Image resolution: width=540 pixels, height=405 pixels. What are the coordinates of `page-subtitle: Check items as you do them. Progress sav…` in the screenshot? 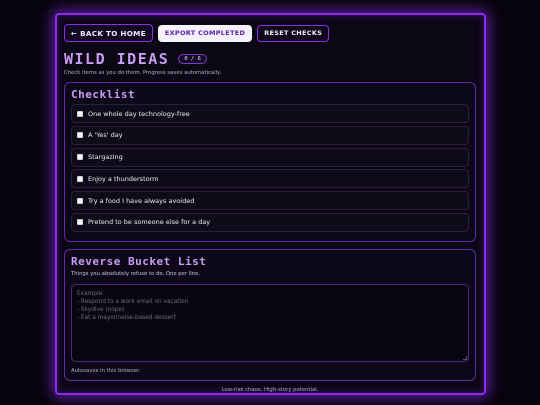 It's located at (143, 73).